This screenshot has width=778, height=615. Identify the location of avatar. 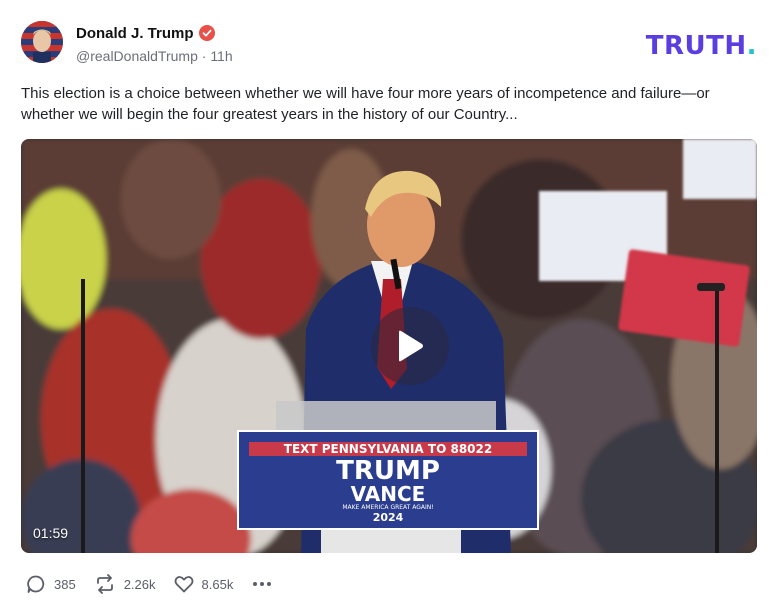
(42, 42).